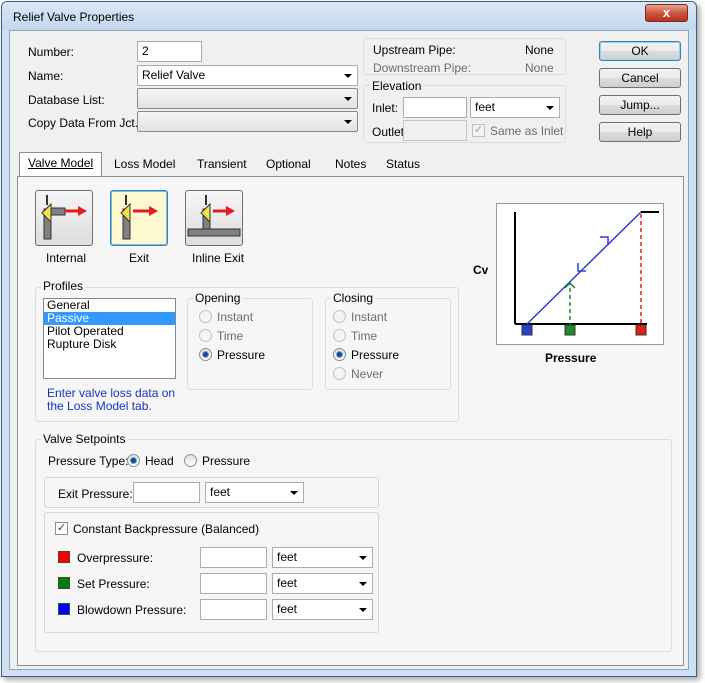 This screenshot has width=705, height=683. I want to click on graph-set-arrow, so click(570, 285).